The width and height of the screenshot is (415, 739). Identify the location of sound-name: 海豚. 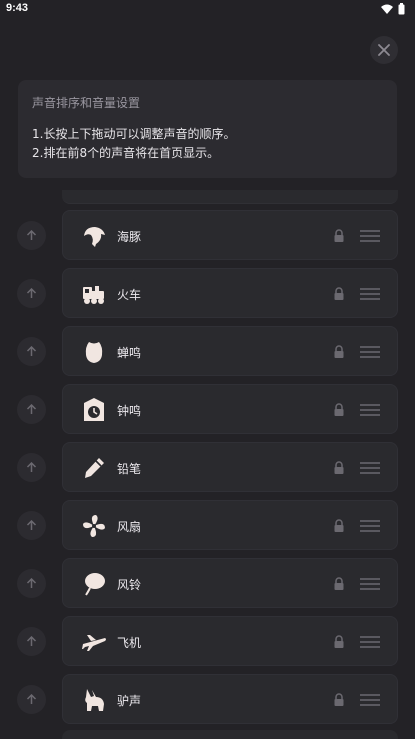
(129, 237).